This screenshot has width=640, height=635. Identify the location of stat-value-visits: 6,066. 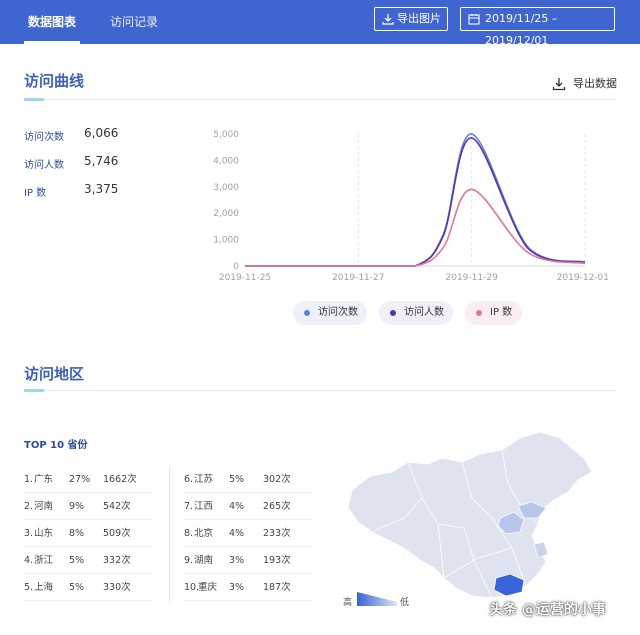
(101, 133).